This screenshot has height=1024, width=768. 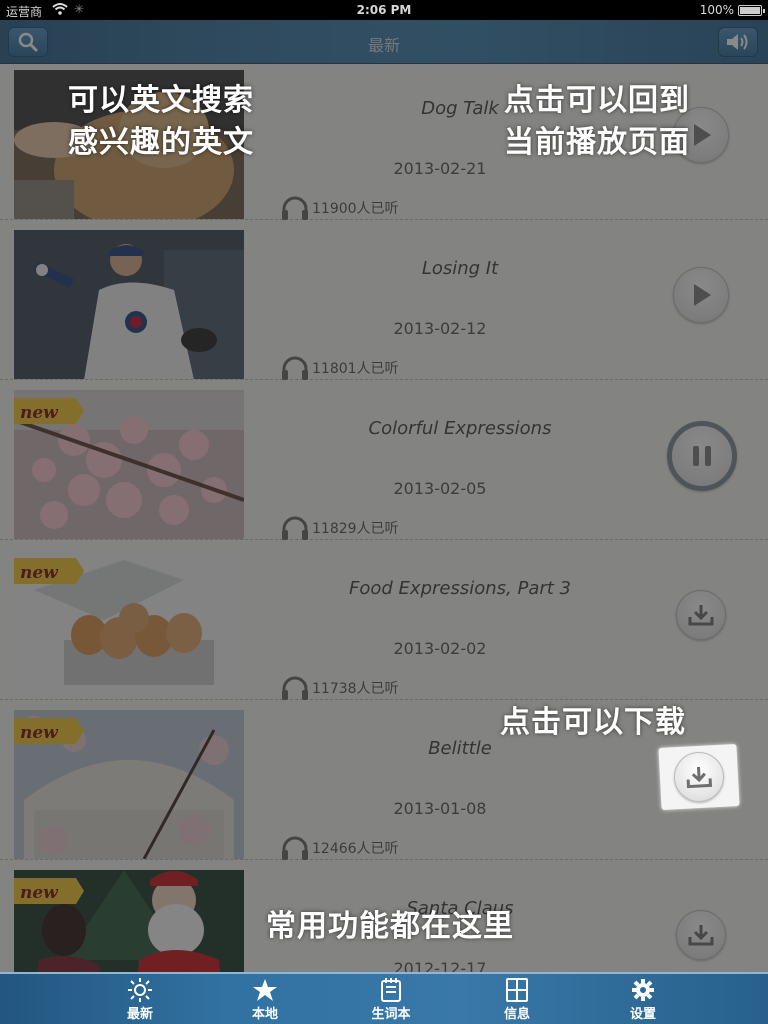 I want to click on tab-label: 设置, so click(x=642, y=1014).